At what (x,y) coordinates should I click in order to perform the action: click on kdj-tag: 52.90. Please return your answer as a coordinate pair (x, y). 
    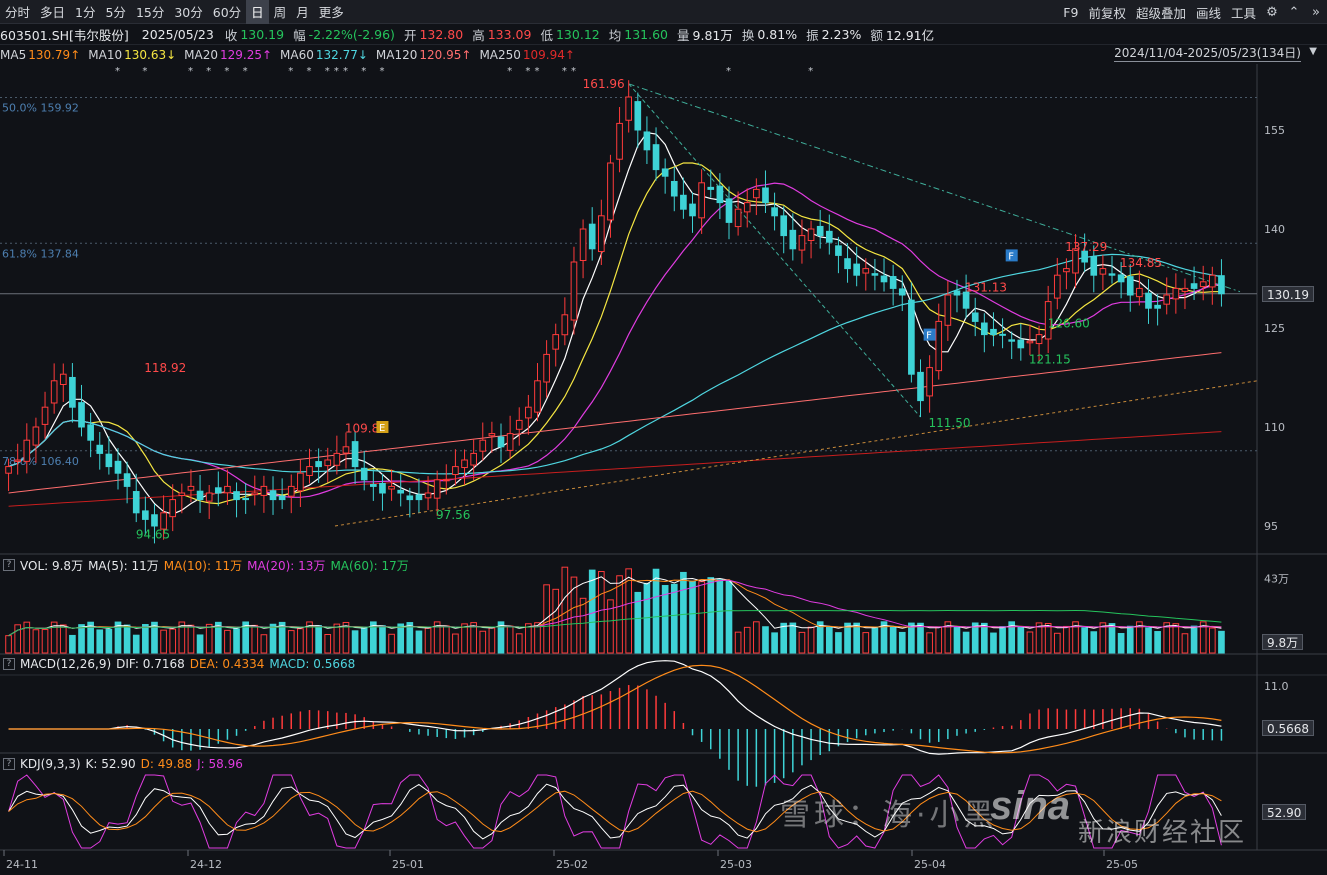
    Looking at the image, I should click on (1284, 812).